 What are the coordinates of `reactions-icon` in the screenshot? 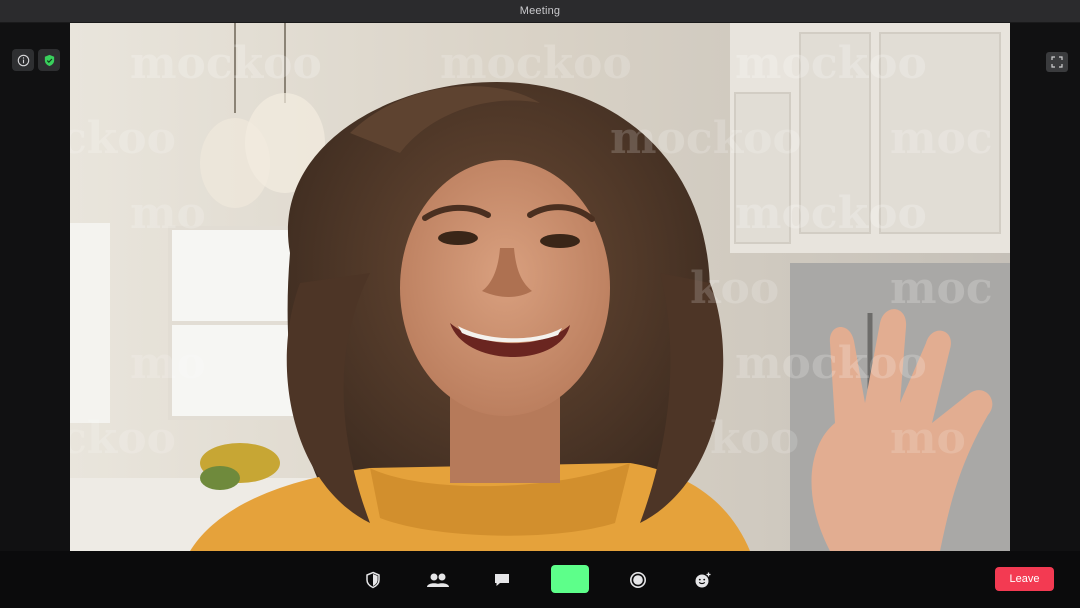 It's located at (703, 580).